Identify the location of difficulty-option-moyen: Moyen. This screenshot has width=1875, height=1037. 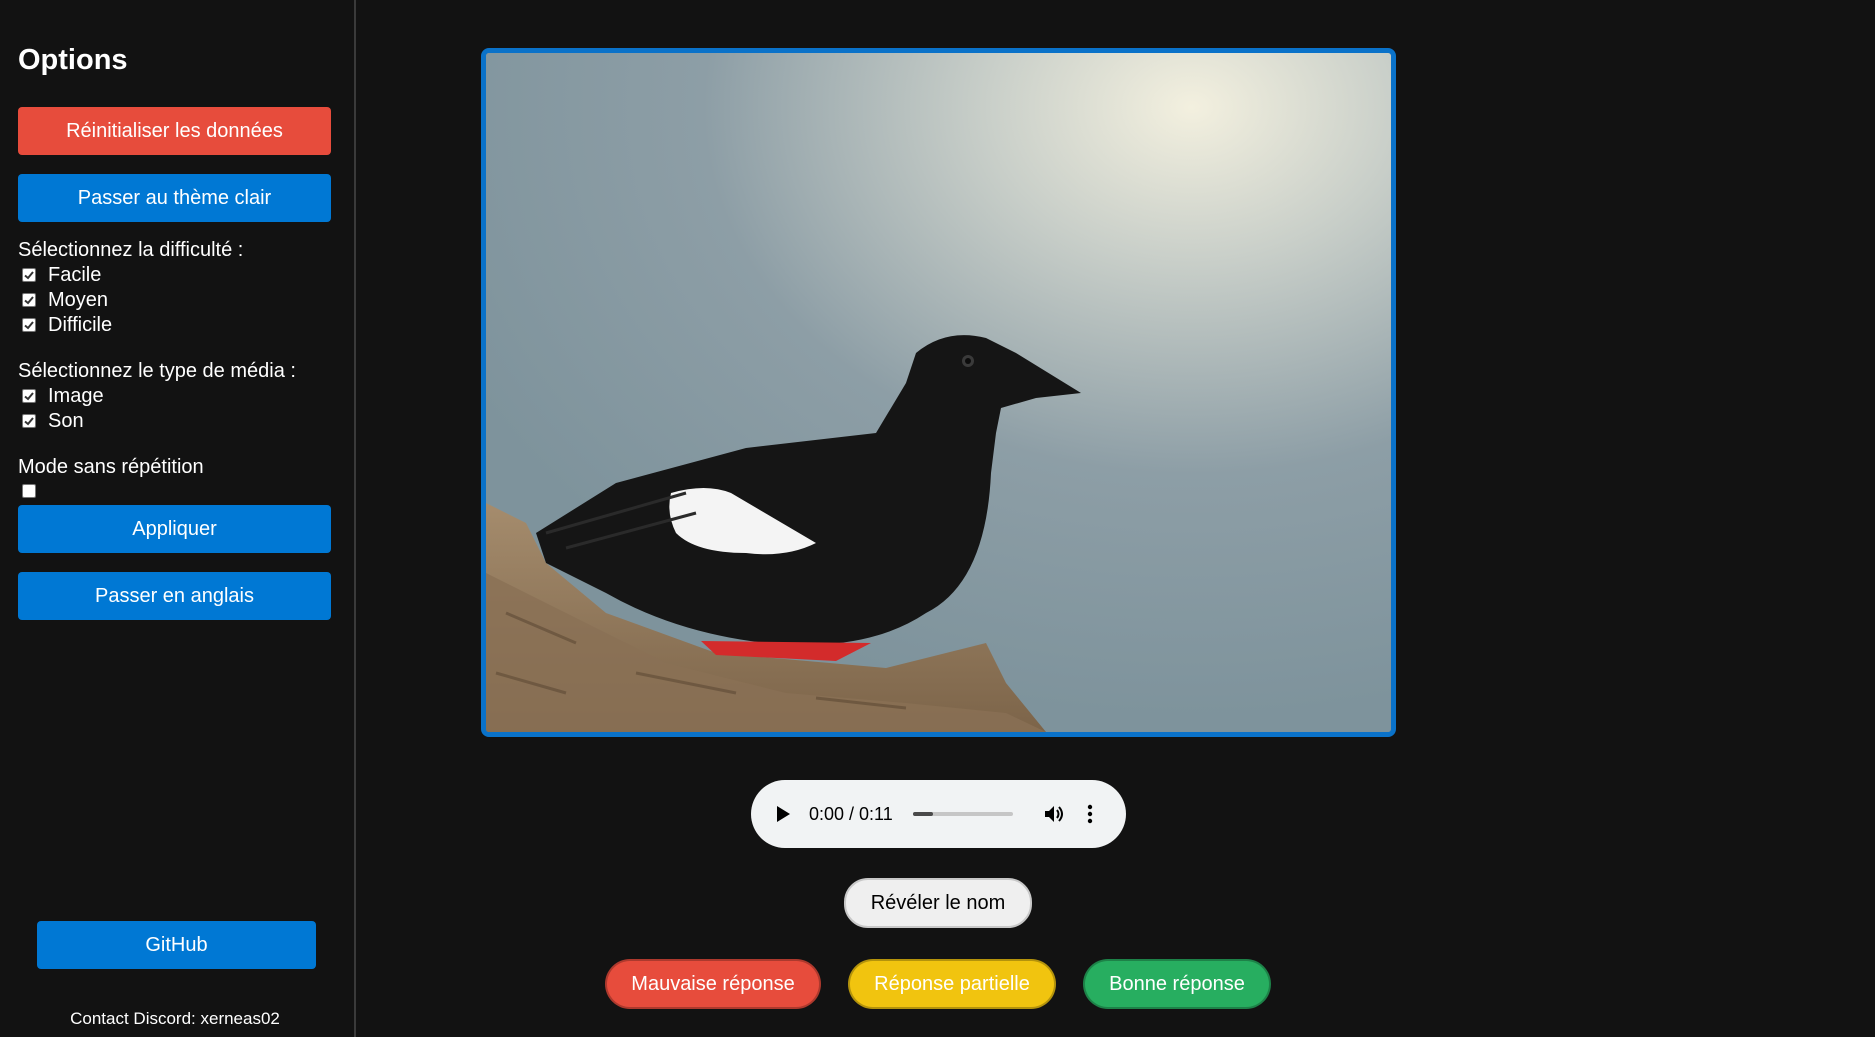
(65, 300).